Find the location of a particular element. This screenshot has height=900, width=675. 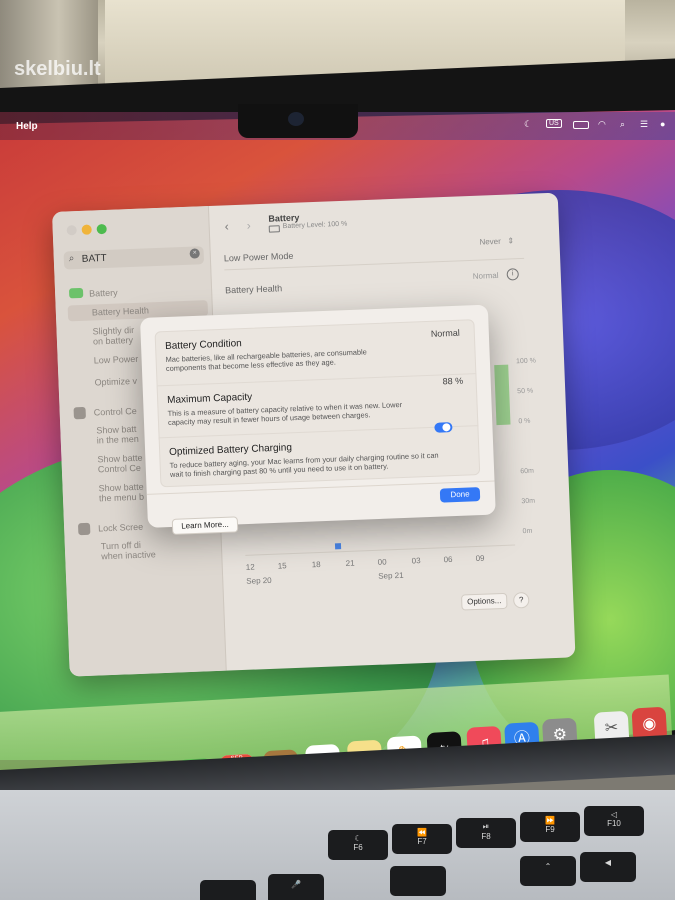

low-power-mode-label: Low Power Mode is located at coordinates (258, 257).